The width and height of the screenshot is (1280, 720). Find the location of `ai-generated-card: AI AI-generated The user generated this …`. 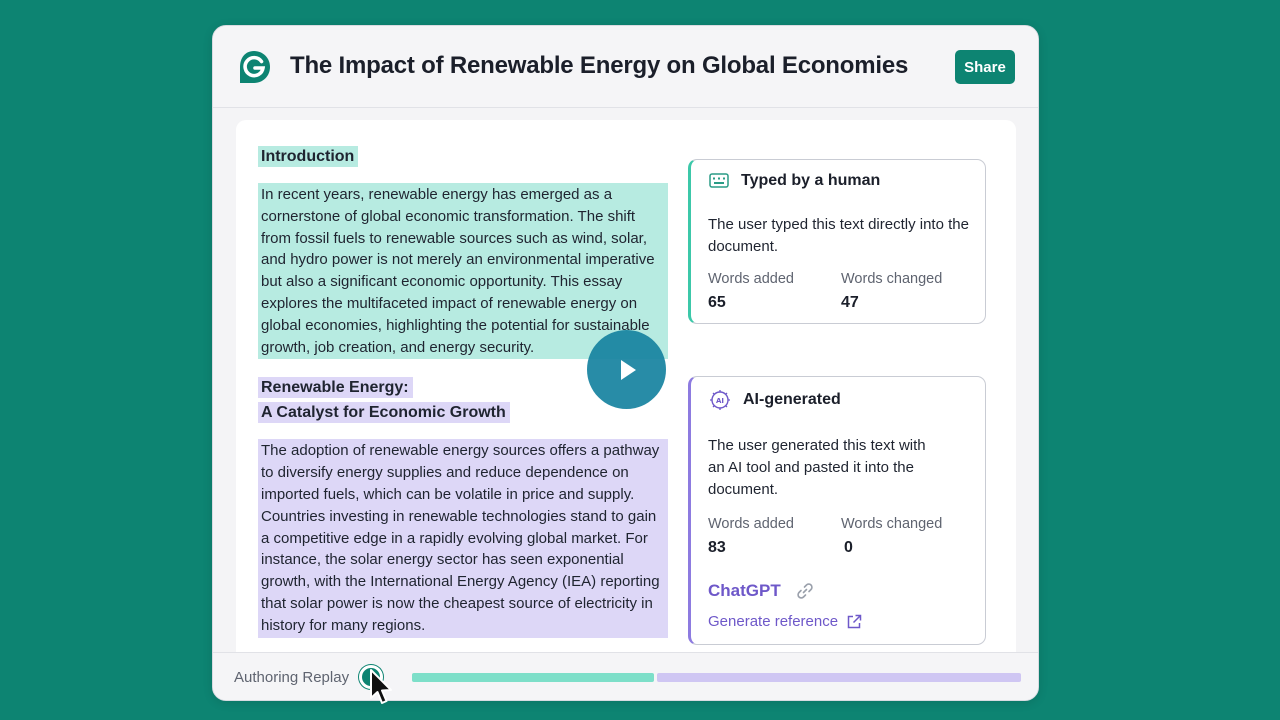

ai-generated-card: AI AI-generated The user generated this … is located at coordinates (837, 510).